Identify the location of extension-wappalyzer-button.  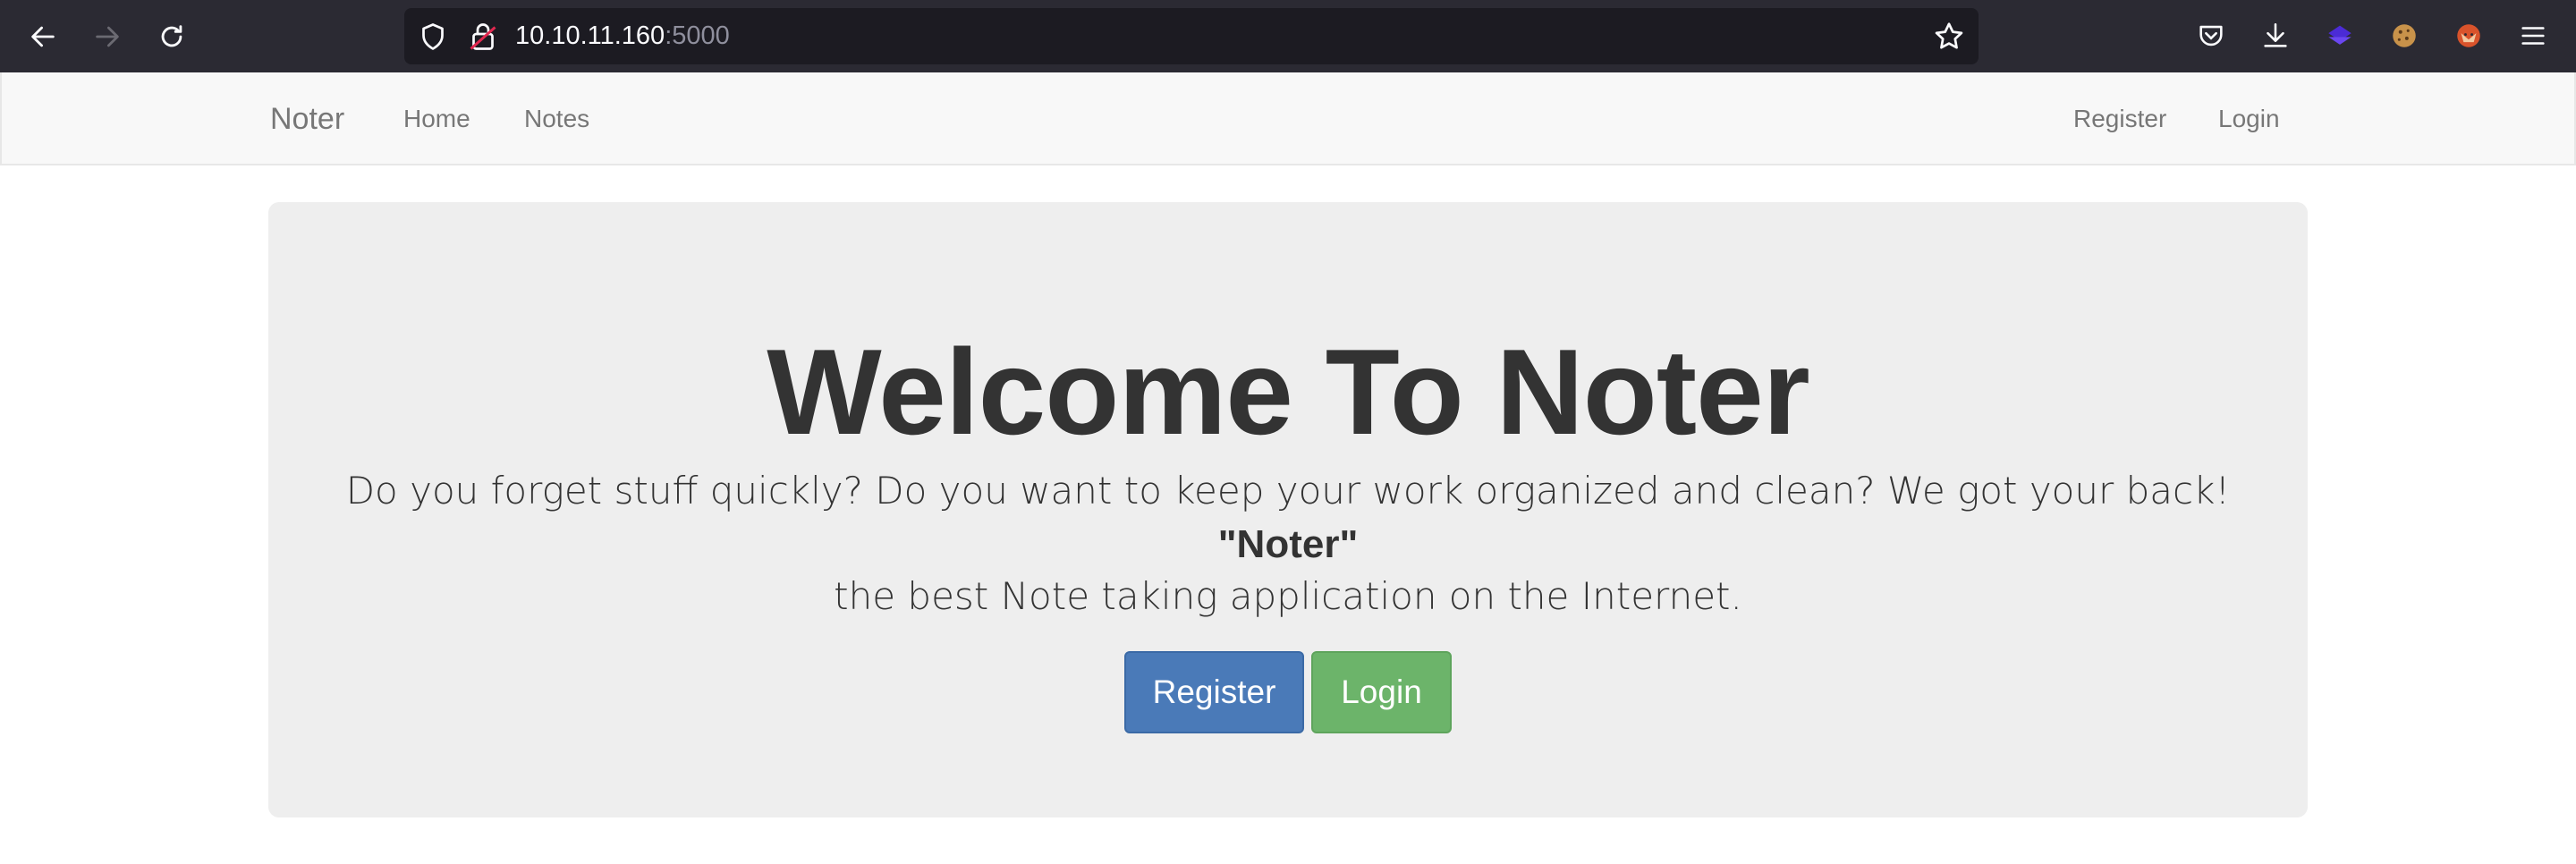
(2340, 36).